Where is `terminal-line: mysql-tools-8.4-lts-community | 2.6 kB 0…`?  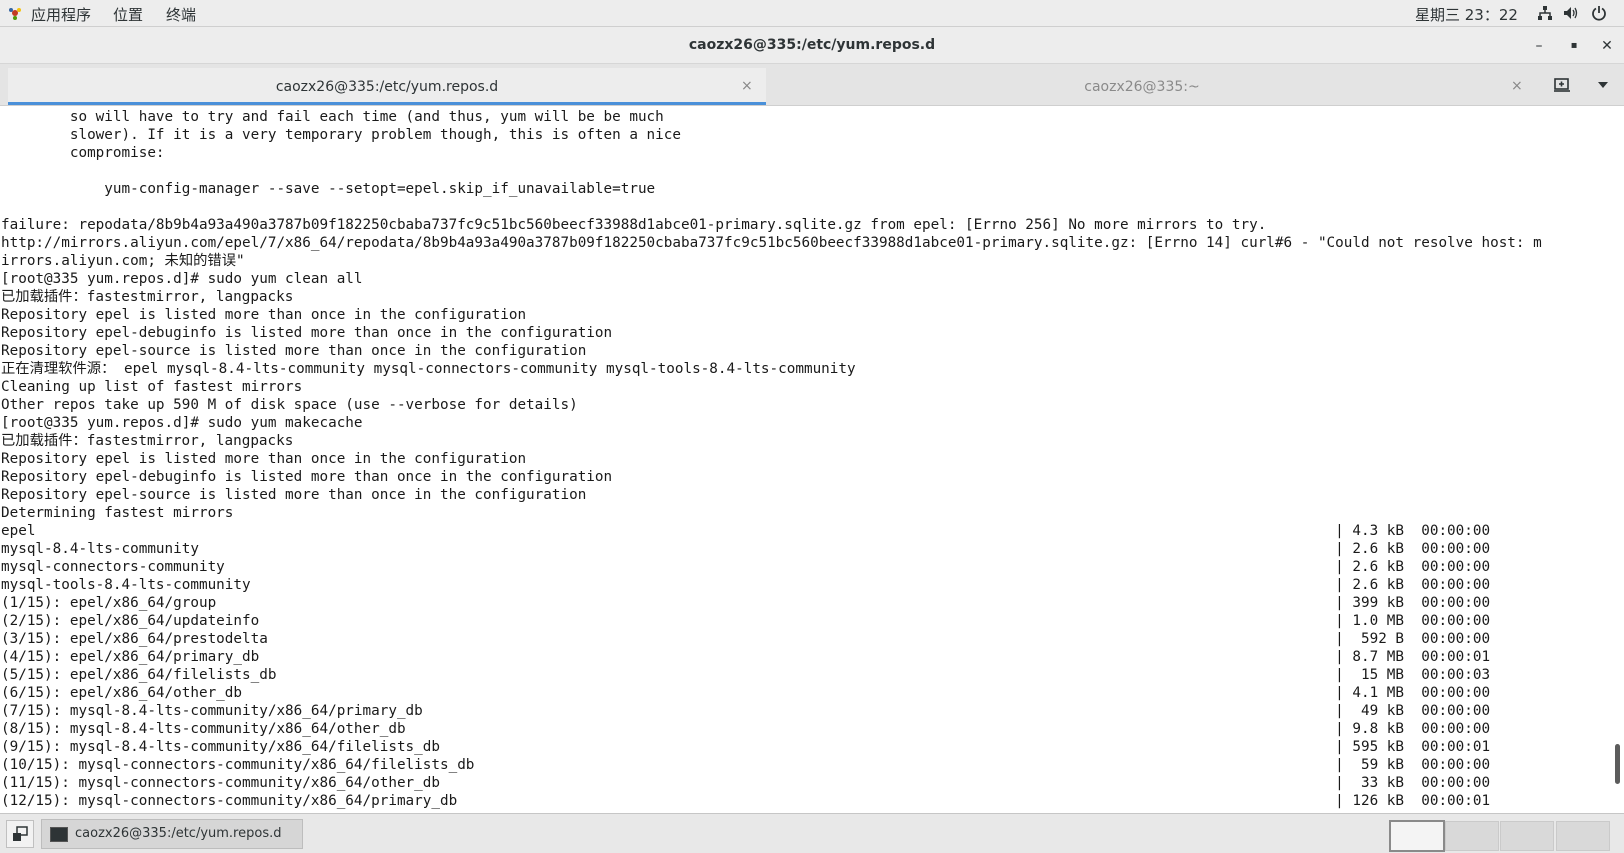 terminal-line: mysql-tools-8.4-lts-community | 2.6 kB 0… is located at coordinates (746, 585).